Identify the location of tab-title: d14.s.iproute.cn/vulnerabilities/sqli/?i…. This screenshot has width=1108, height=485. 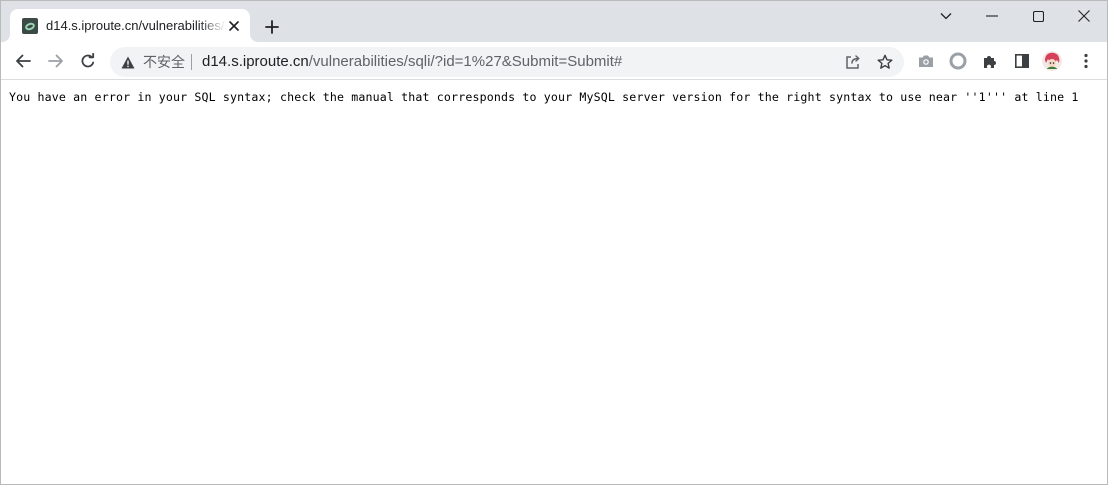
(136, 25).